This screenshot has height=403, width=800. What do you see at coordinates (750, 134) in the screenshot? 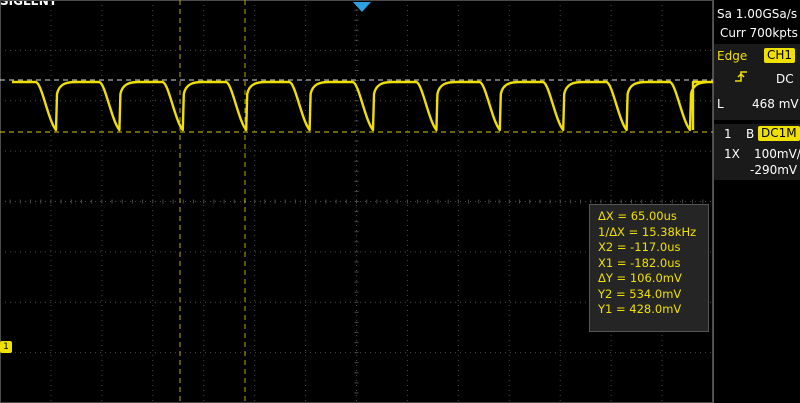
I see `bandwidth-limit-label: B` at bounding box center [750, 134].